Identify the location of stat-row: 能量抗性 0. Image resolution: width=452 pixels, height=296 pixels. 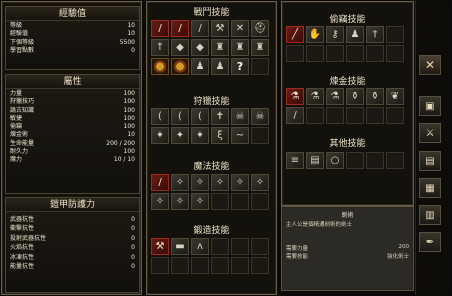
(72, 266).